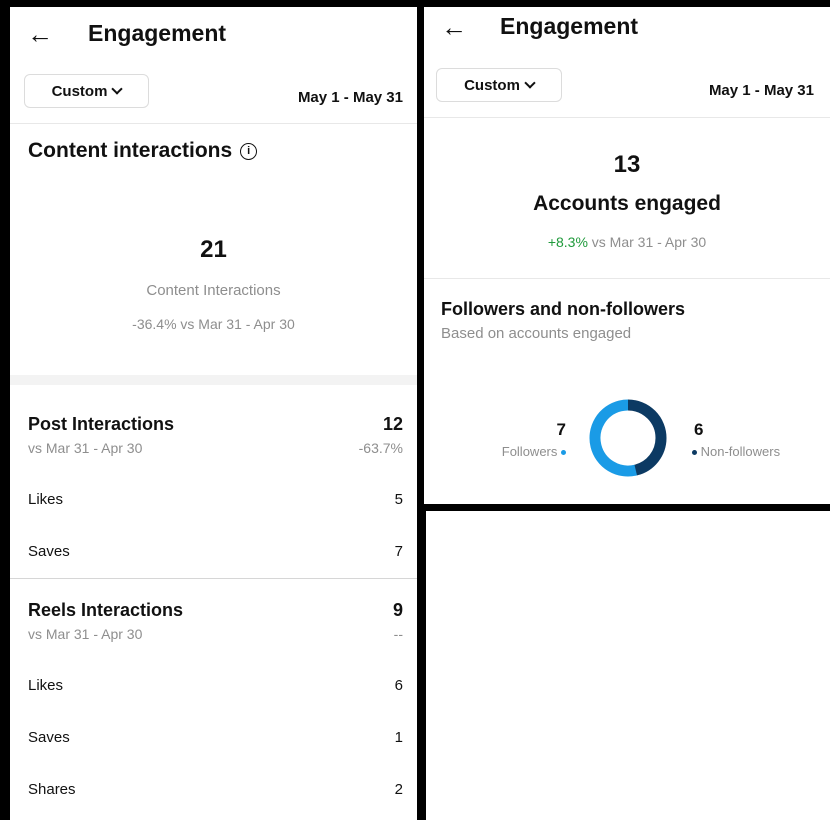  I want to click on content-interactions-label: Content Interactions, so click(213, 290).